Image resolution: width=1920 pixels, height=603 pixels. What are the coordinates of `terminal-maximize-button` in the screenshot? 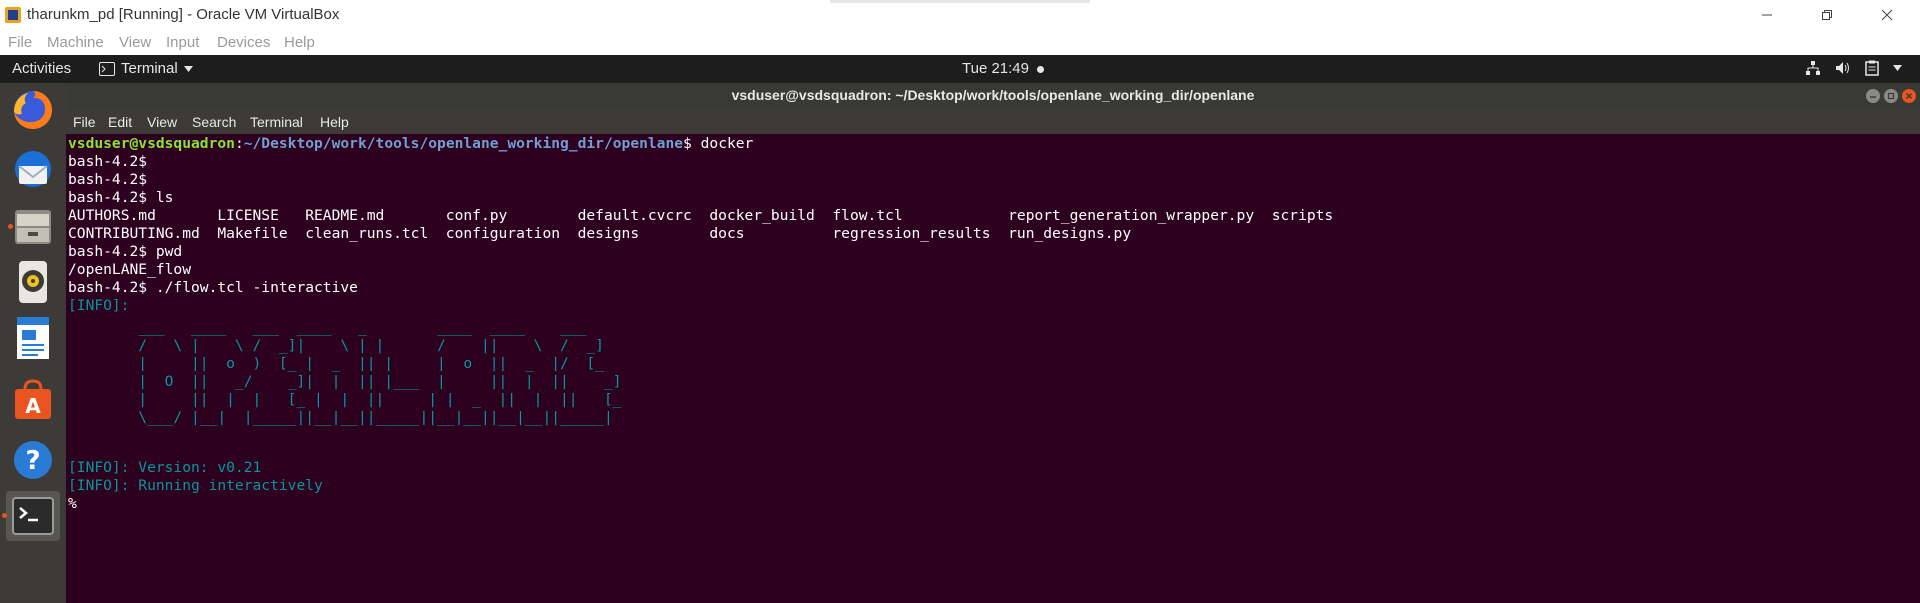 It's located at (1891, 96).